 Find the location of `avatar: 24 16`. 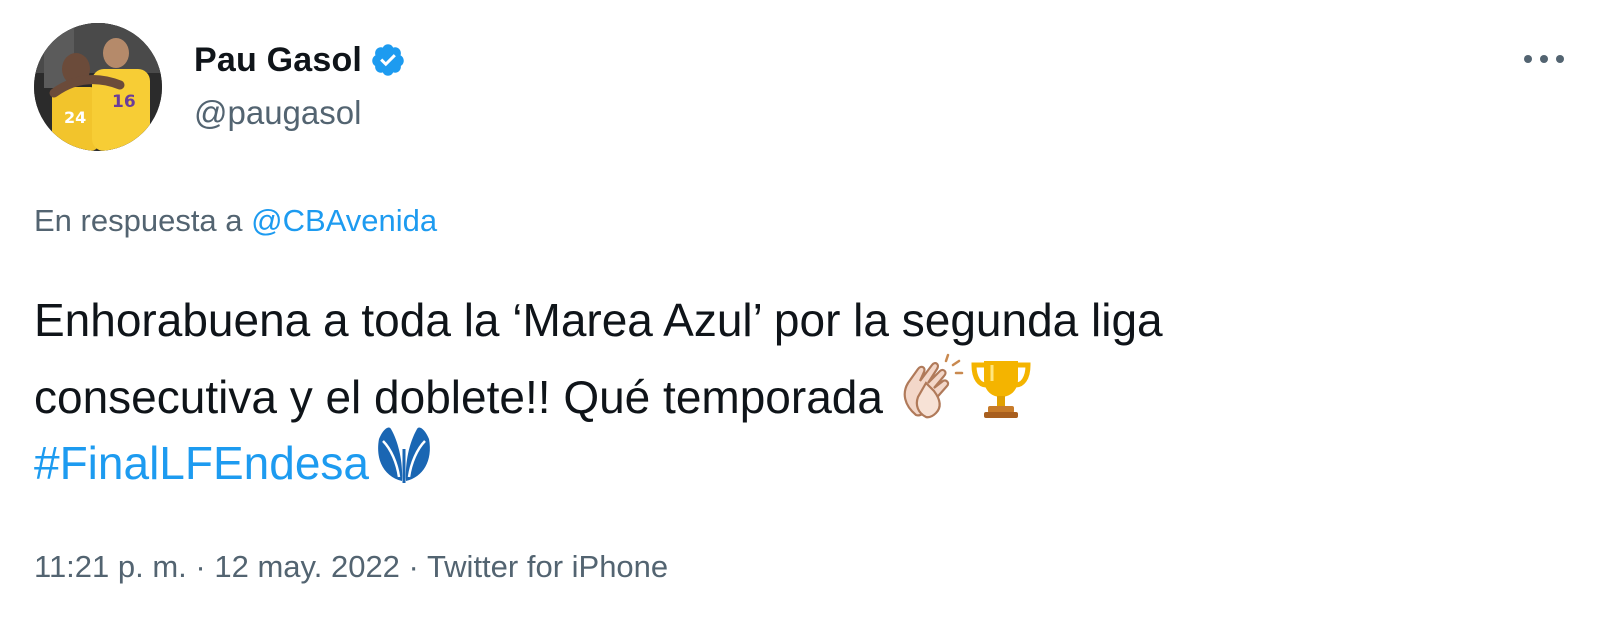

avatar: 24 16 is located at coordinates (98, 87).